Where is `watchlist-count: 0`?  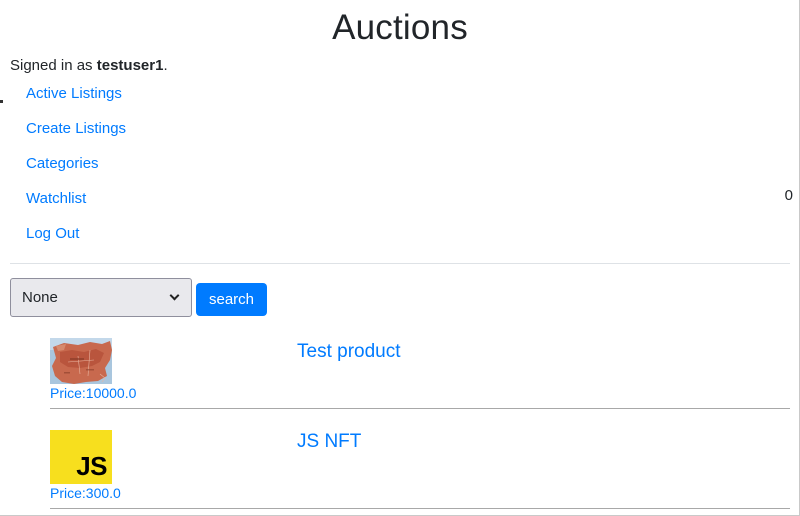 watchlist-count: 0 is located at coordinates (788, 195).